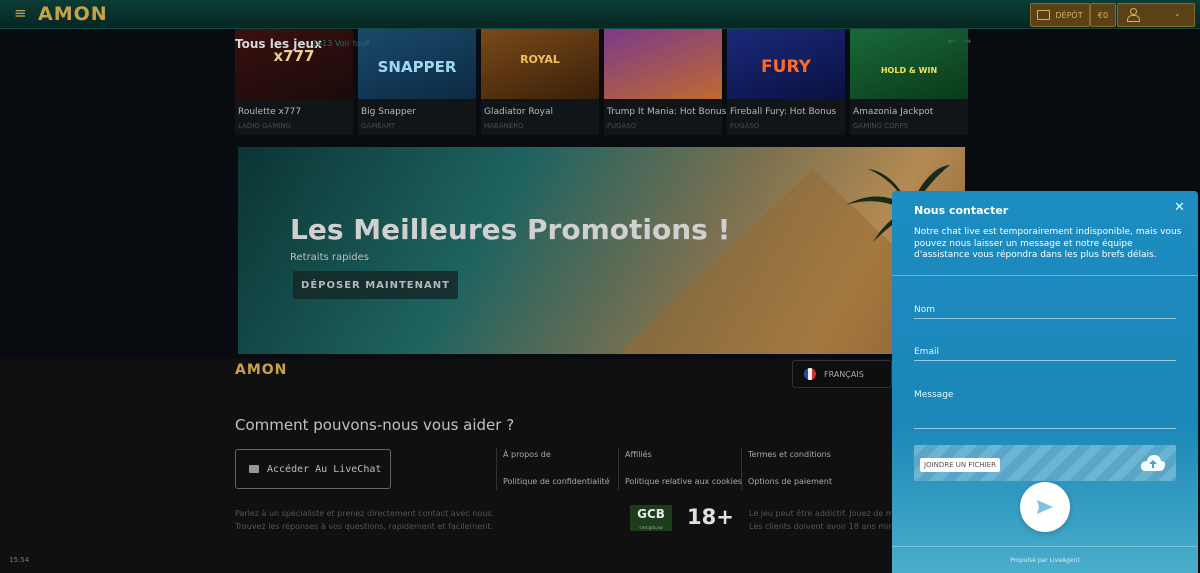  I want to click on game-provider: LADIO GAMING, so click(265, 126).